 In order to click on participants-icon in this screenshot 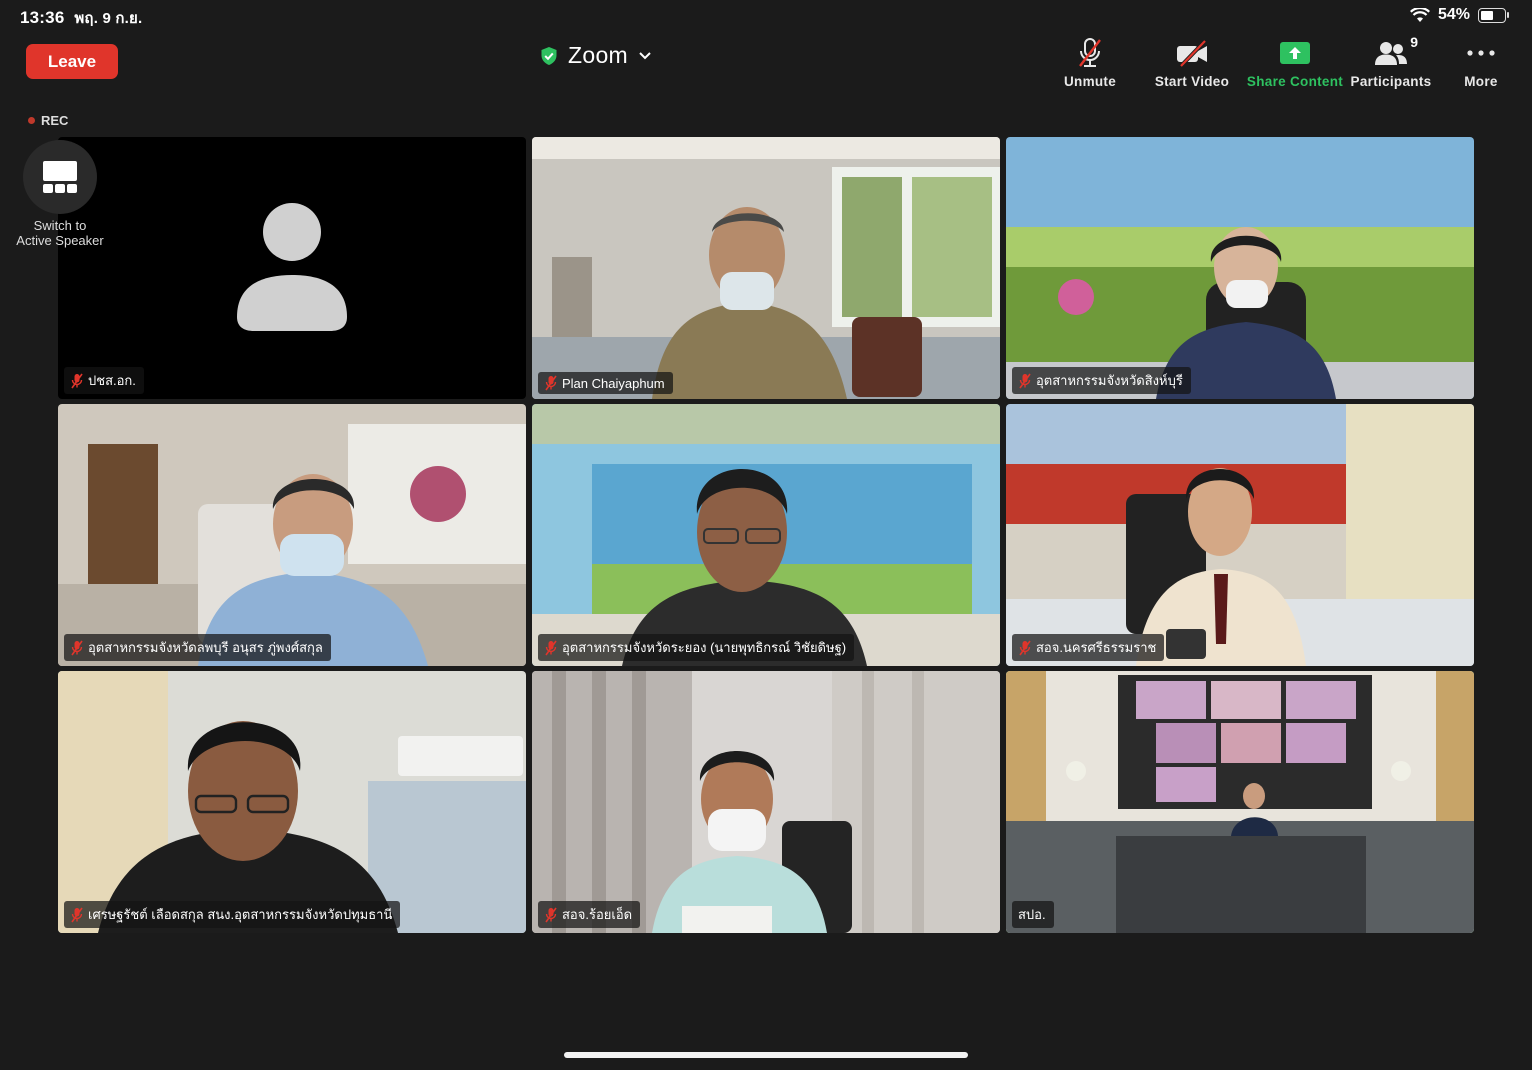, I will do `click(1391, 53)`.